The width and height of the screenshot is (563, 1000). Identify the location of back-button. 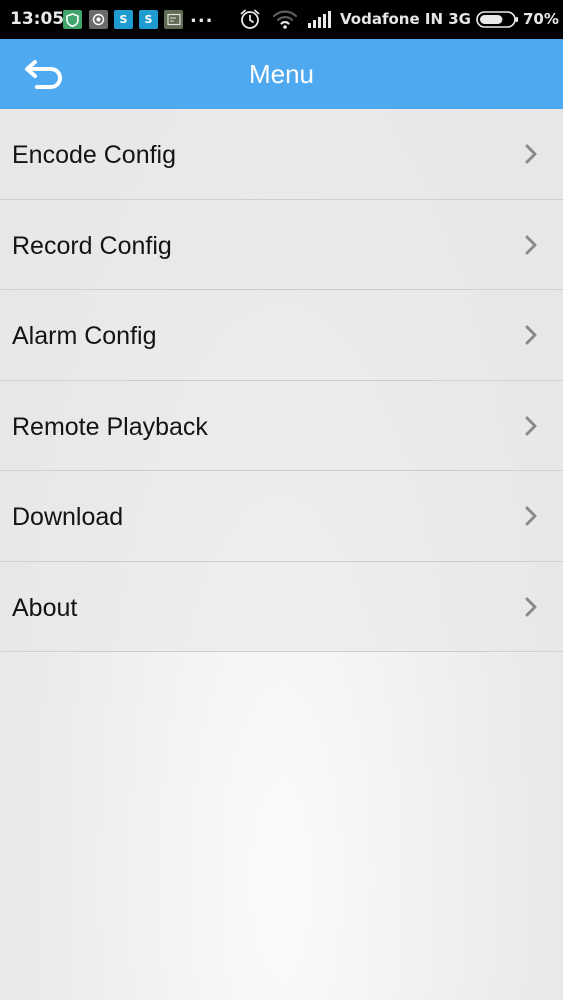
(45, 74).